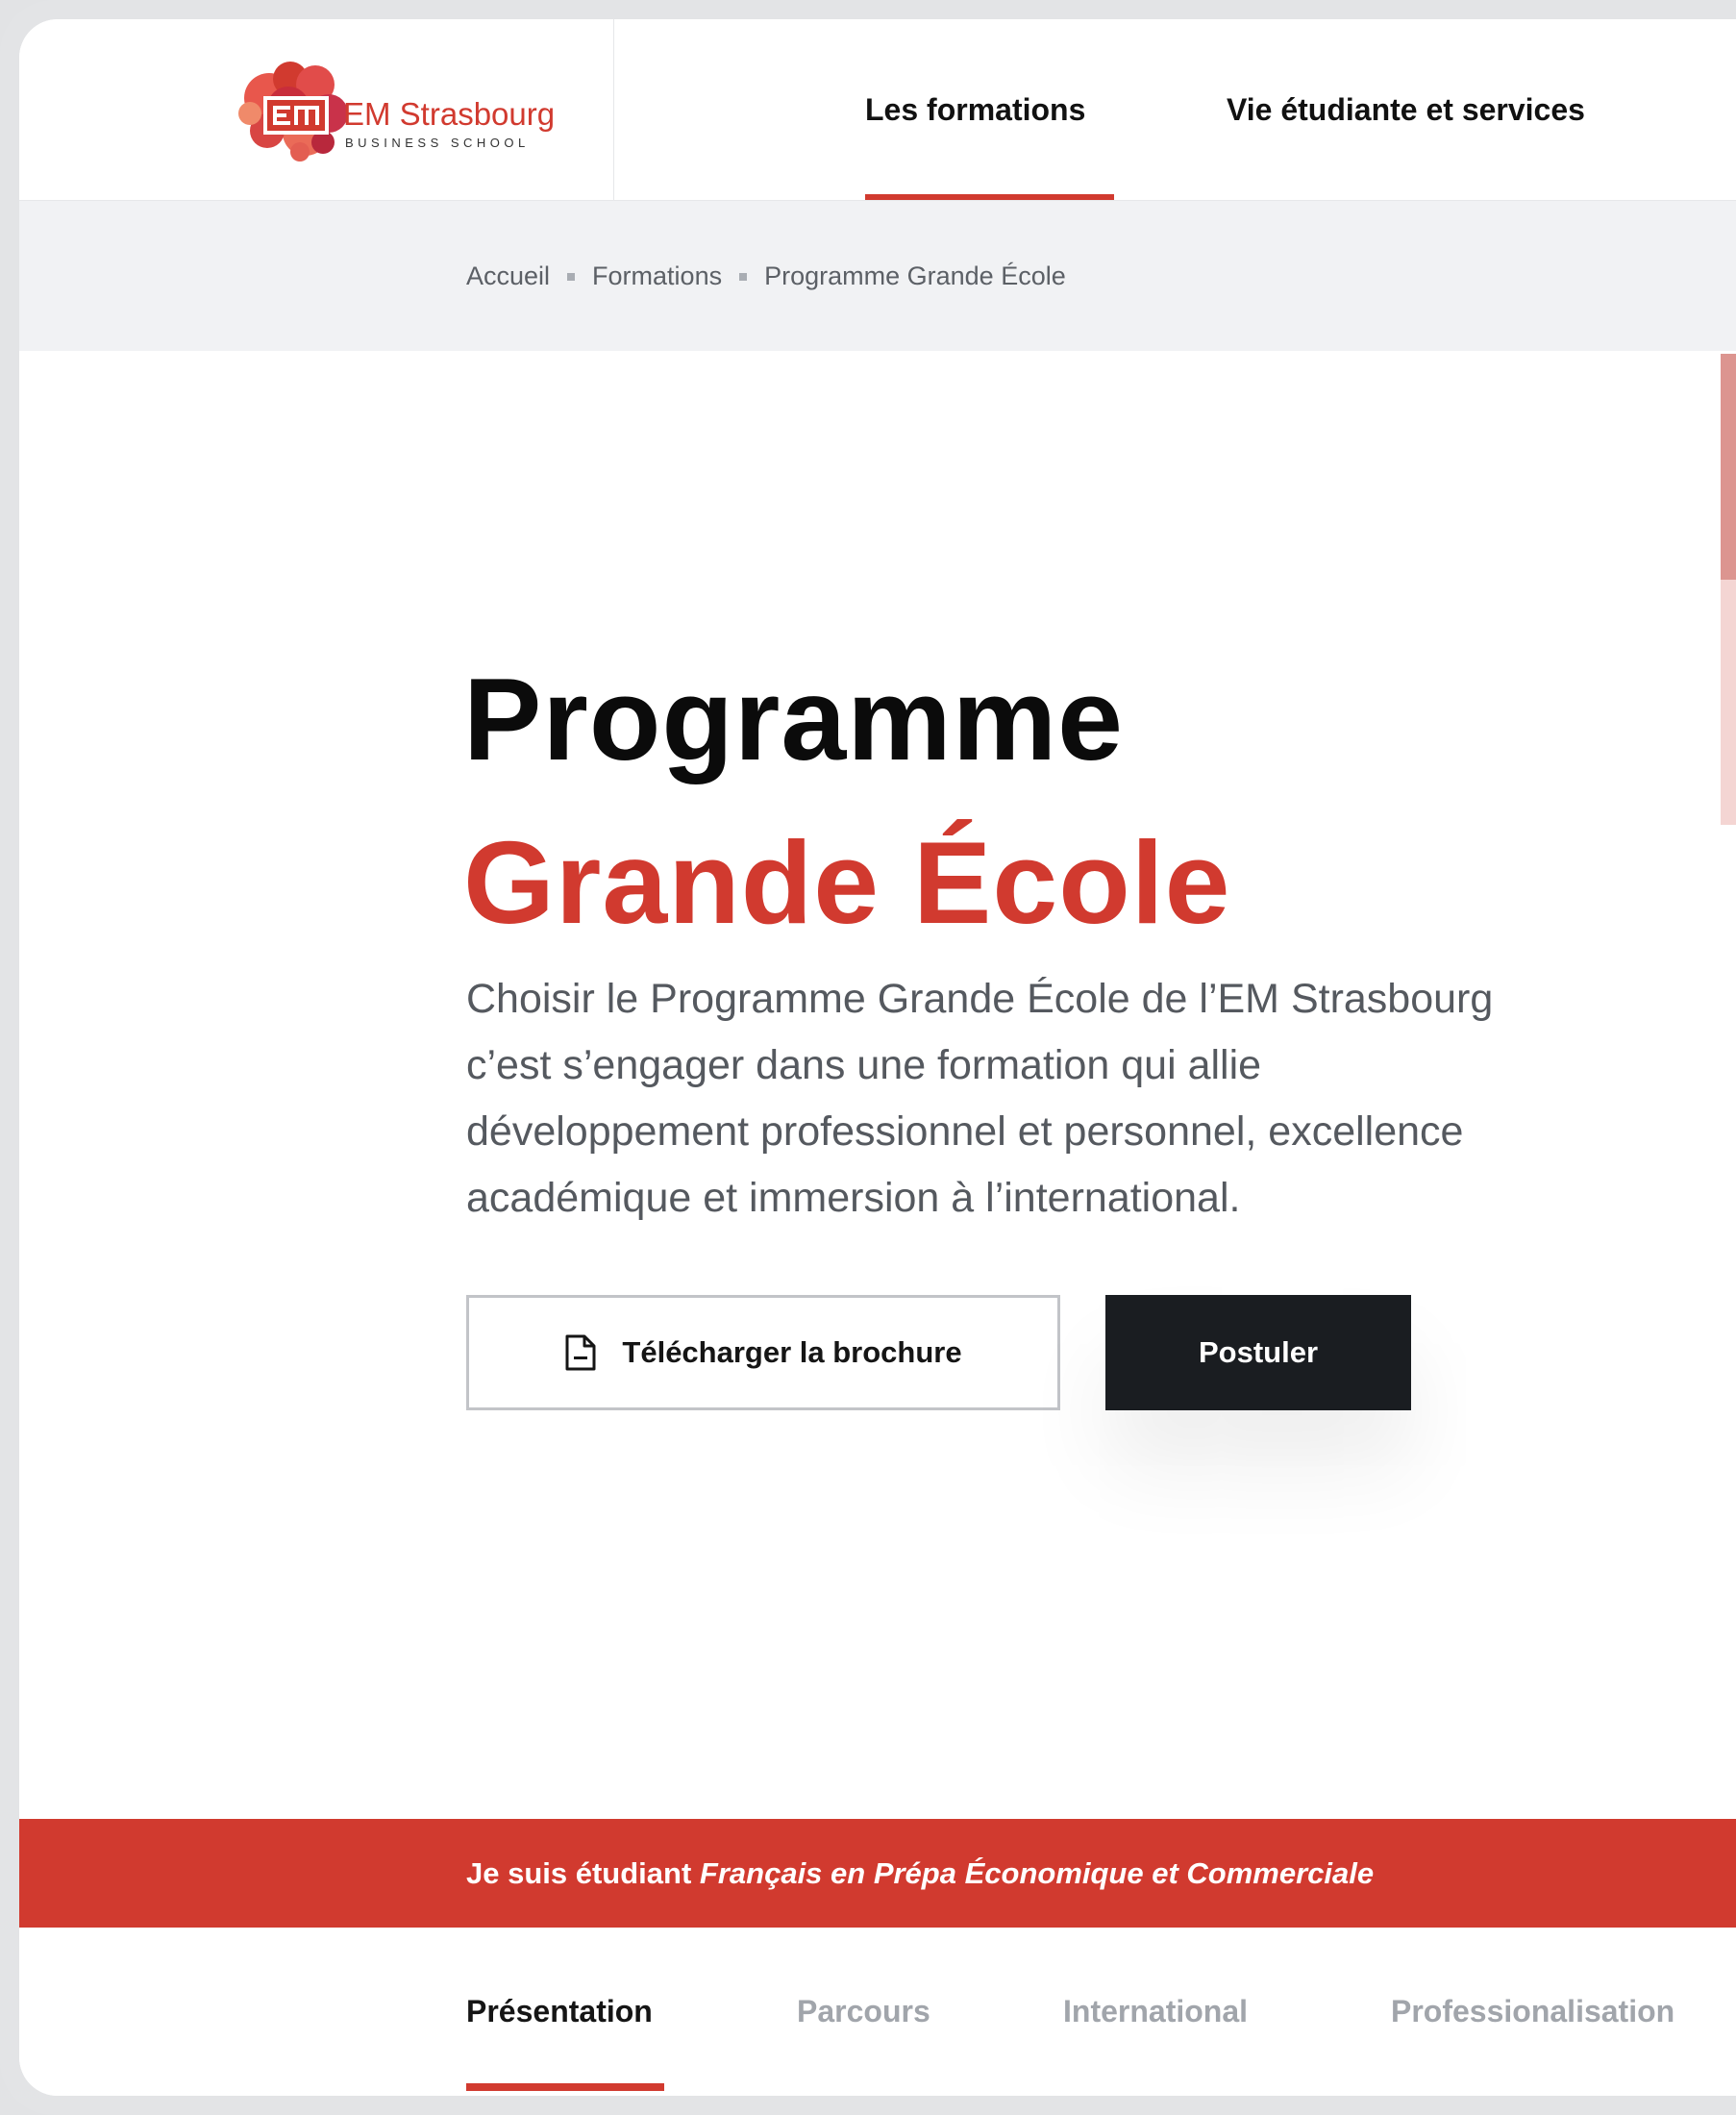 This screenshot has width=1736, height=2115. Describe the element at coordinates (1406, 109) in the screenshot. I see `nav-vie-etudiante: Vie étudiante et services` at that location.